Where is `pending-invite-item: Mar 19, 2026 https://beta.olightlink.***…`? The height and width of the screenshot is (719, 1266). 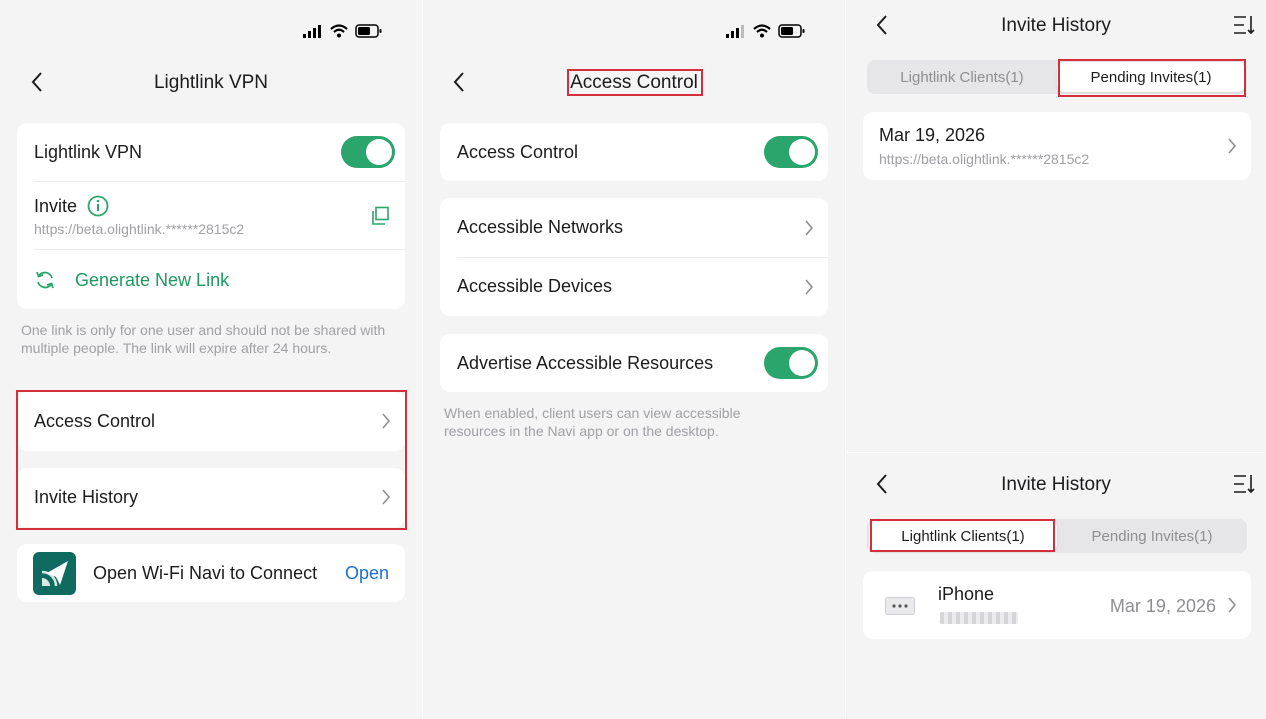
pending-invite-item: Mar 19, 2026 https://beta.olightlink.***… is located at coordinates (1057, 146).